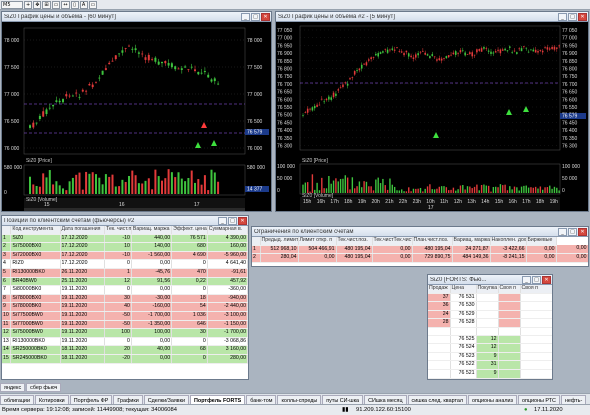 The image size is (590, 415). I want to click on positions-col-header: Эффект. цена, so click(189, 230).